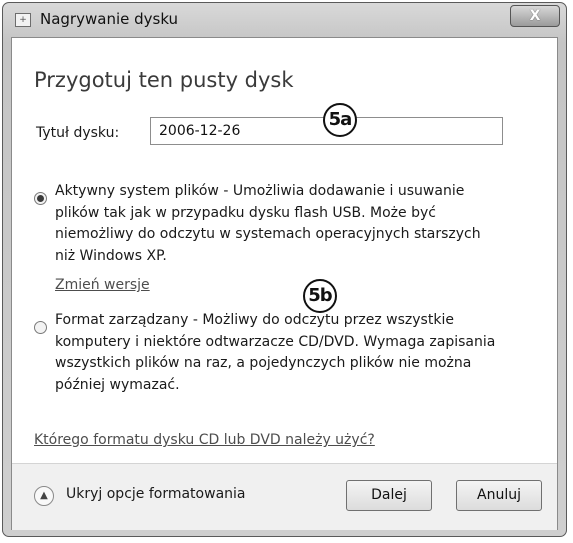  What do you see at coordinates (284, 496) in the screenshot?
I see `dialog-footer: ▲ Ukryj opcje formatowania Dalej Anuluj` at bounding box center [284, 496].